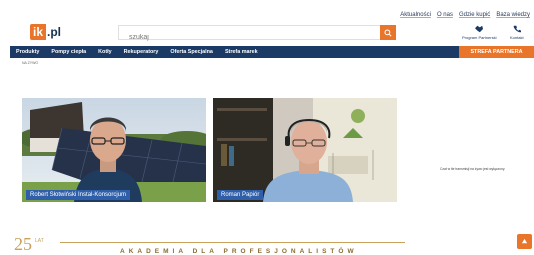  I want to click on anniversary-number: 25, so click(23, 244).